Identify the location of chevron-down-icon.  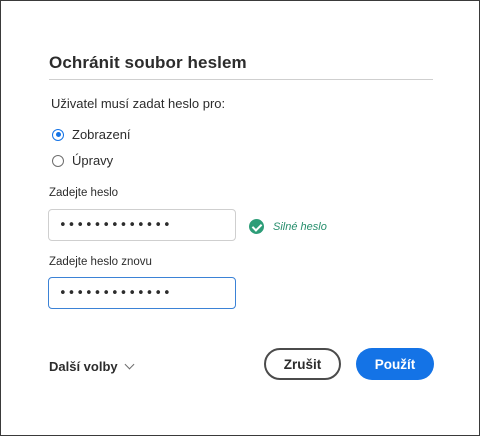
(129, 364).